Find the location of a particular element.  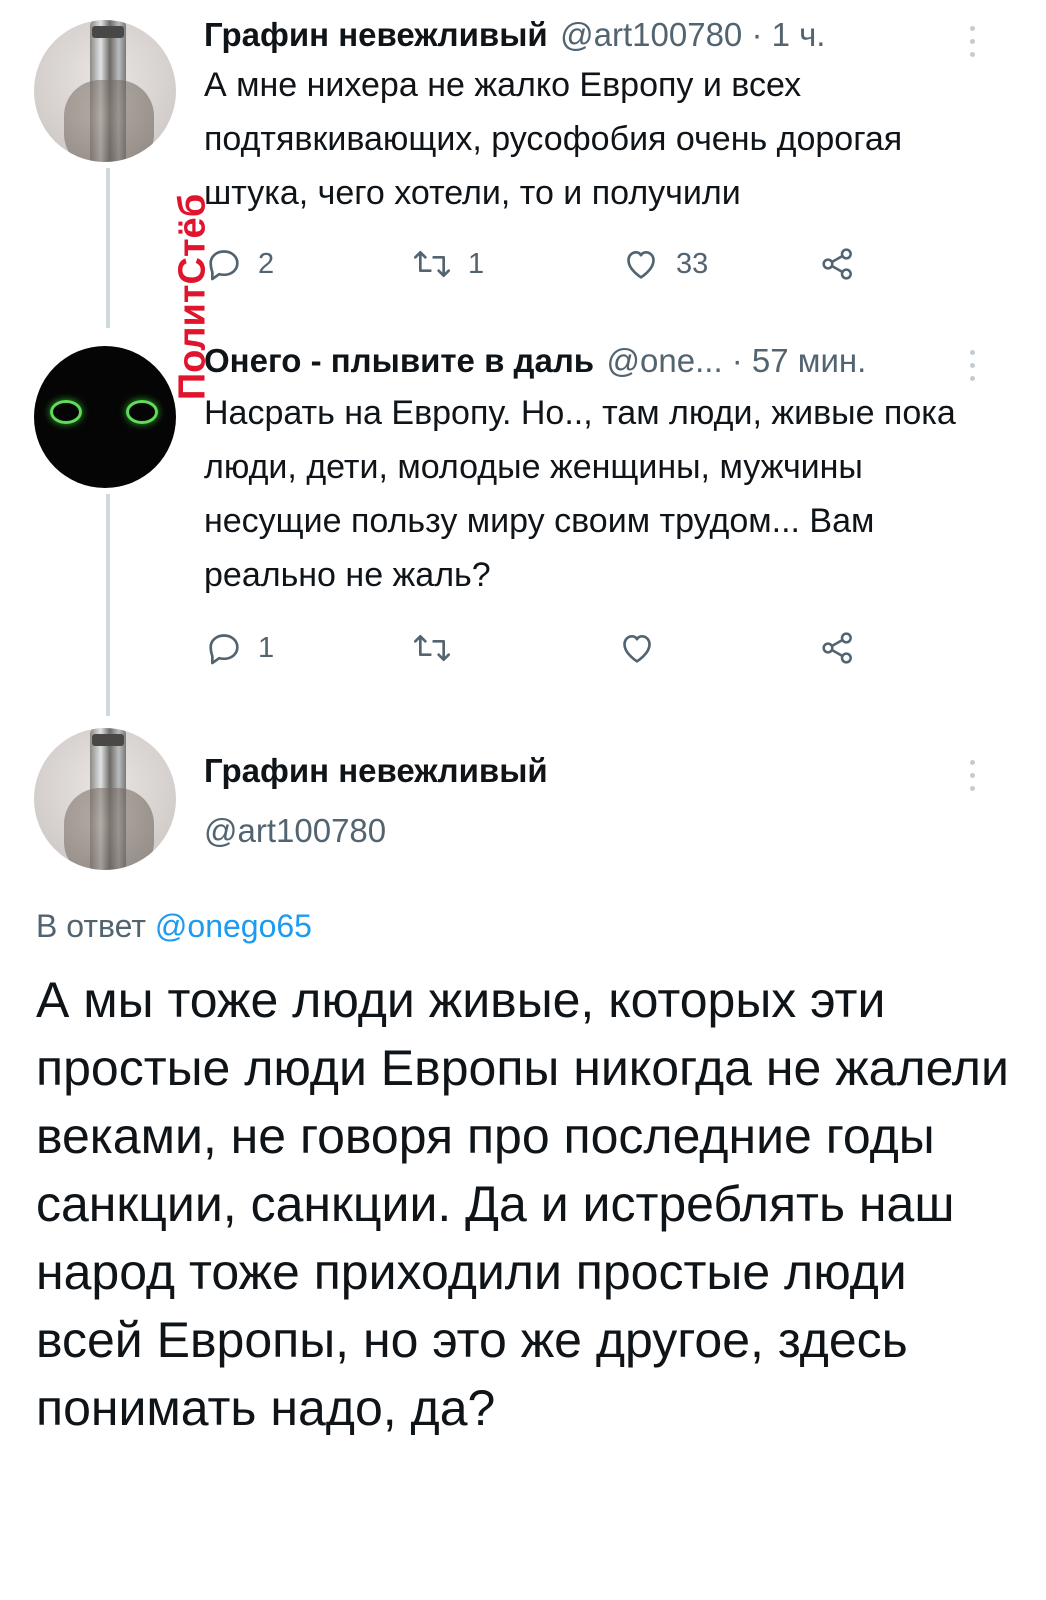

like-button is located at coordinates (644, 648).